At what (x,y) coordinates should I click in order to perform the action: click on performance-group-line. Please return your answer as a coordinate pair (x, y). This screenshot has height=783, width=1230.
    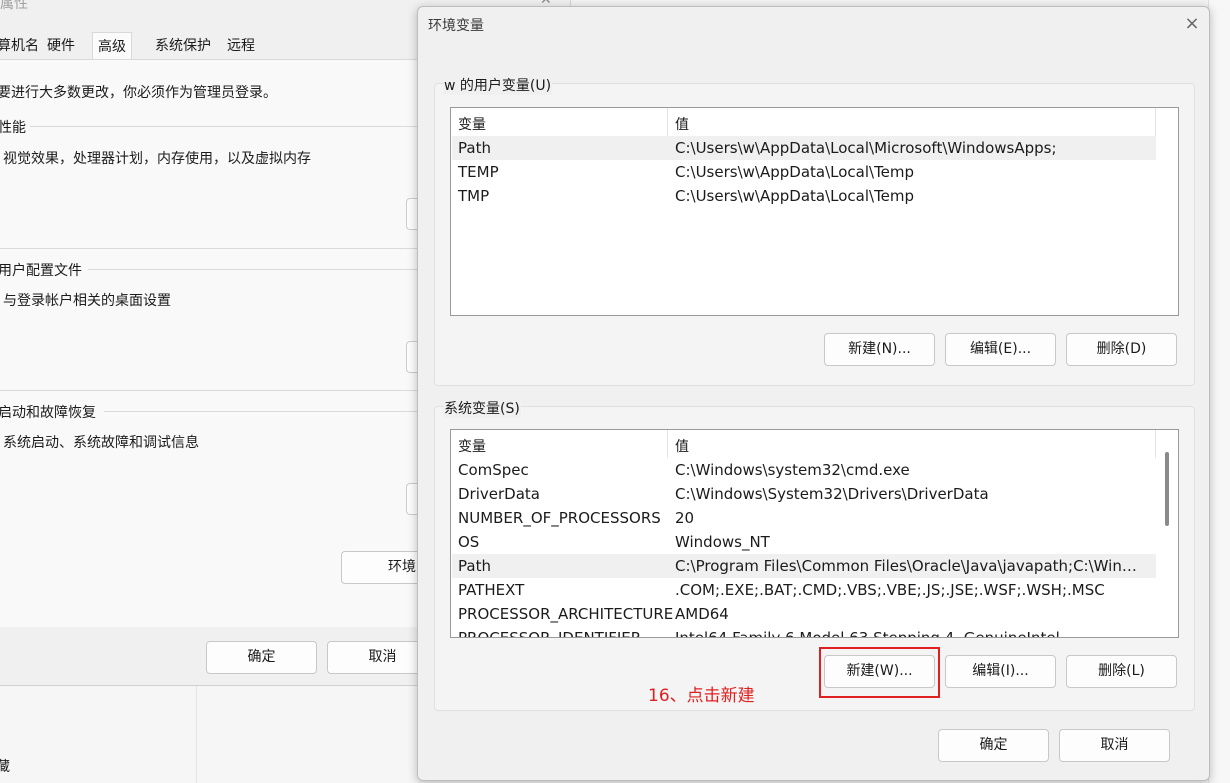
    Looking at the image, I should click on (225, 126).